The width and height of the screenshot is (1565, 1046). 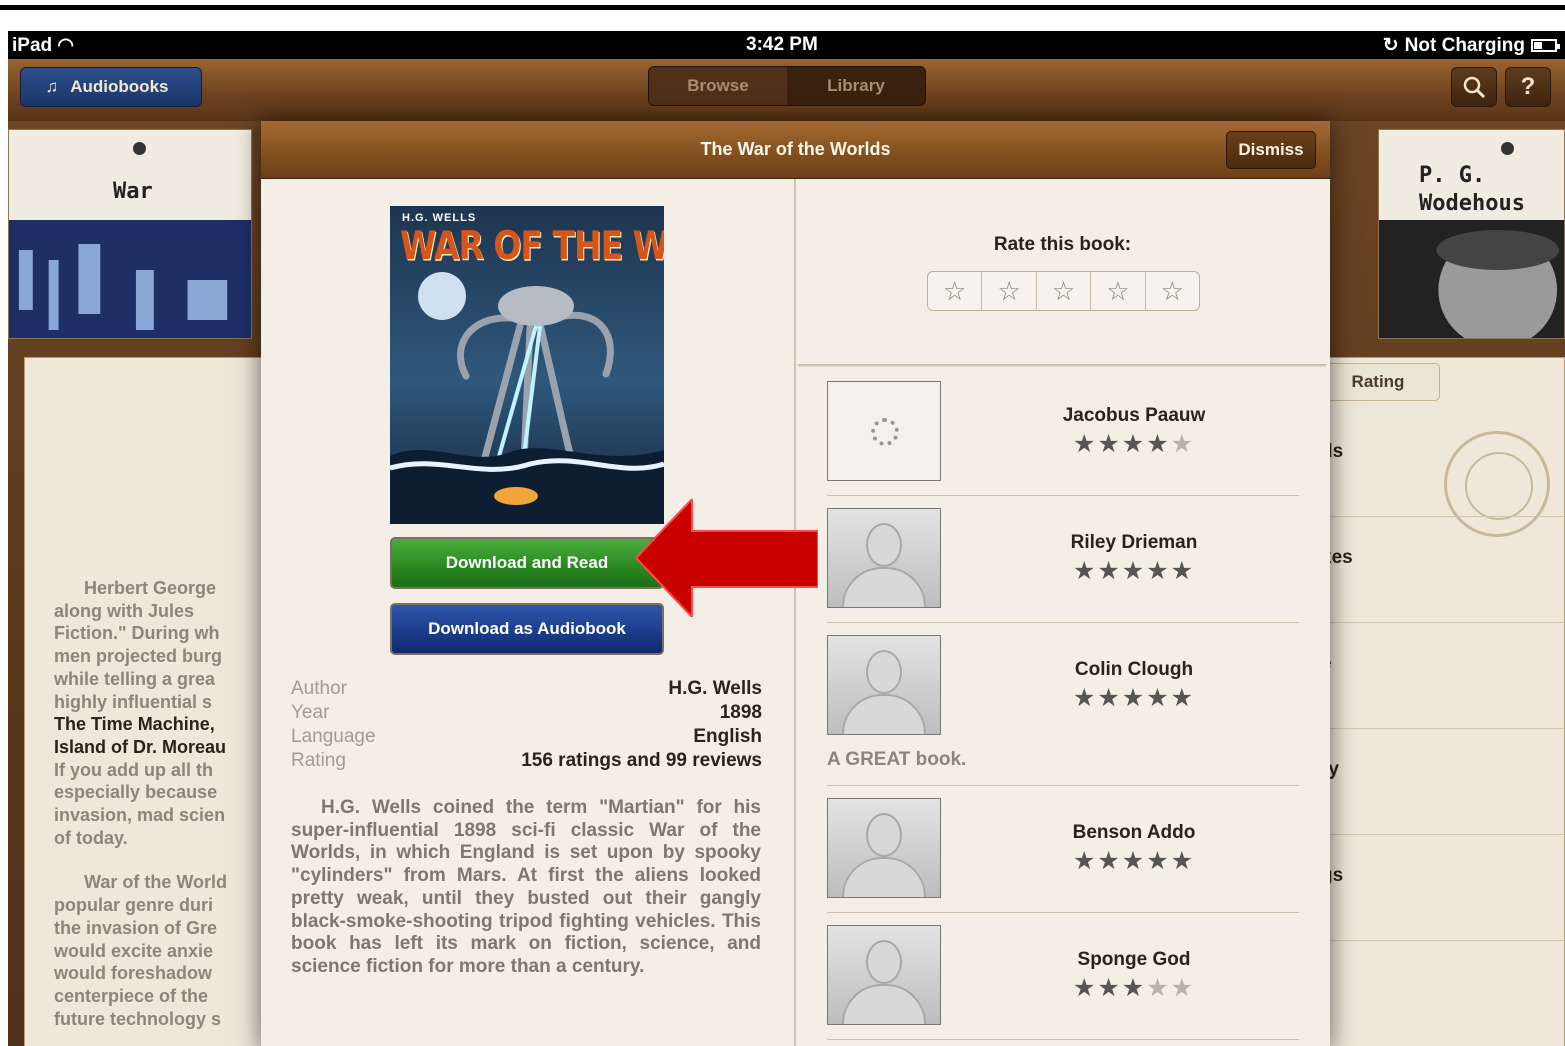 What do you see at coordinates (727, 736) in the screenshot?
I see `info-value: English` at bounding box center [727, 736].